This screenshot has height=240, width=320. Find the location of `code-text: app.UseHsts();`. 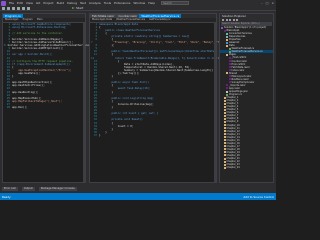

code-text: app.UseHsts(); is located at coordinates (26, 73).